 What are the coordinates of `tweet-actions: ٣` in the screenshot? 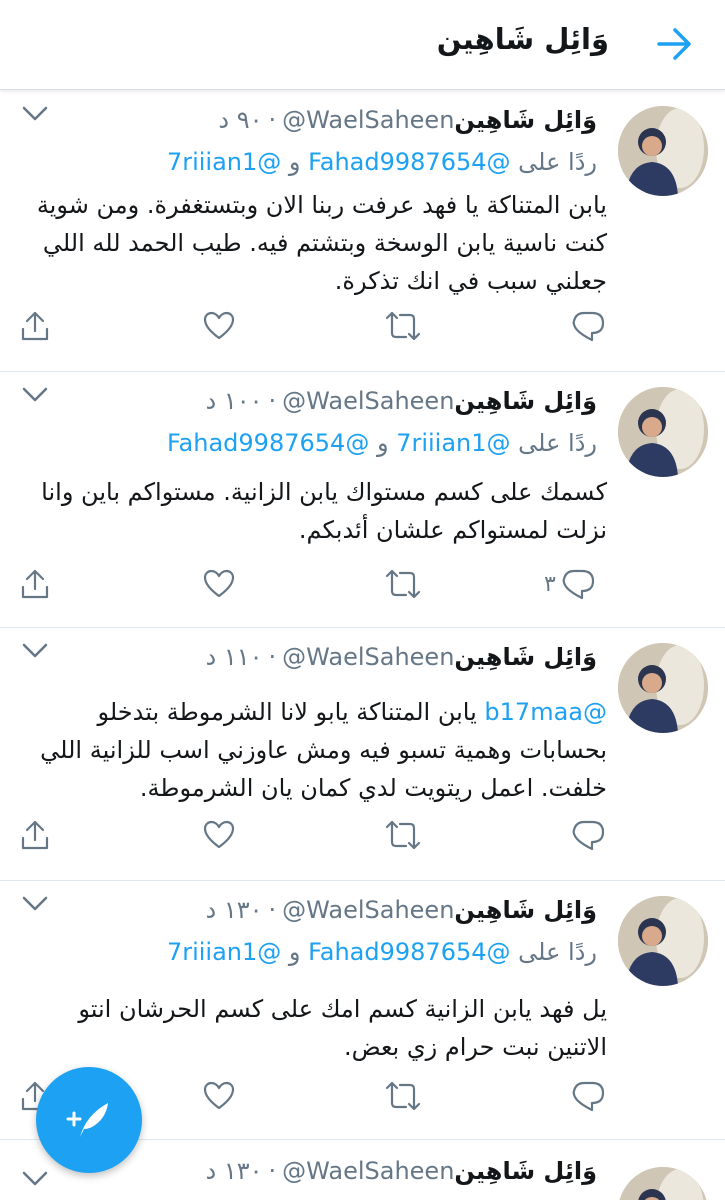 It's located at (362, 584).